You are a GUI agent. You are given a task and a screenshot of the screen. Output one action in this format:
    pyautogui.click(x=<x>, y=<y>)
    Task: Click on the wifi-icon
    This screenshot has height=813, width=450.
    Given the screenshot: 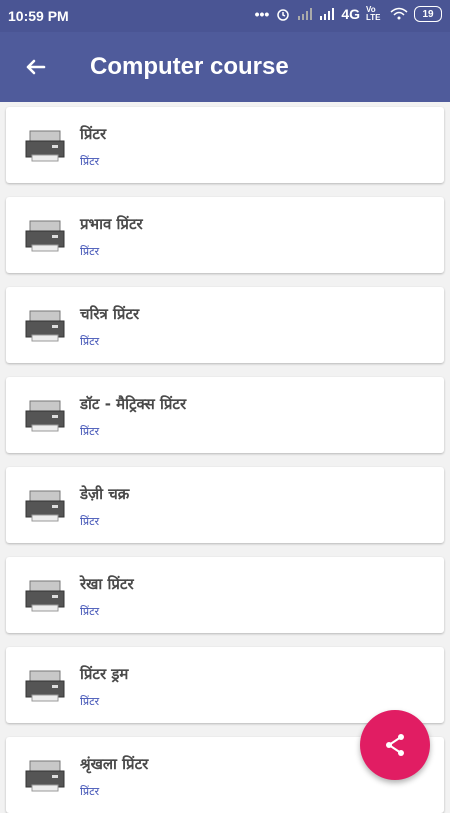 What is the action you would take?
    pyautogui.click(x=399, y=13)
    